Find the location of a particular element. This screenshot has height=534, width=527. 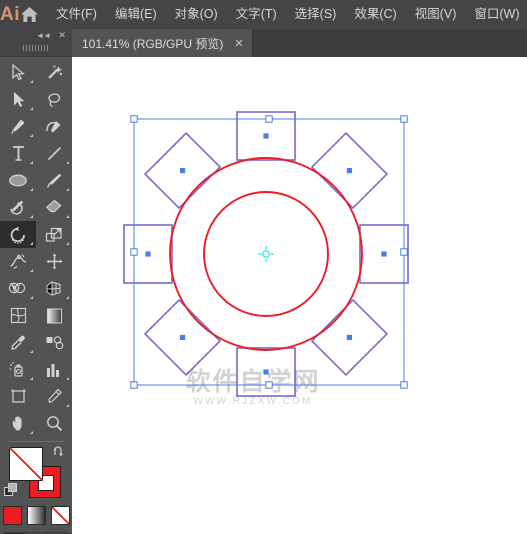

artboard-tool is located at coordinates (18, 396).